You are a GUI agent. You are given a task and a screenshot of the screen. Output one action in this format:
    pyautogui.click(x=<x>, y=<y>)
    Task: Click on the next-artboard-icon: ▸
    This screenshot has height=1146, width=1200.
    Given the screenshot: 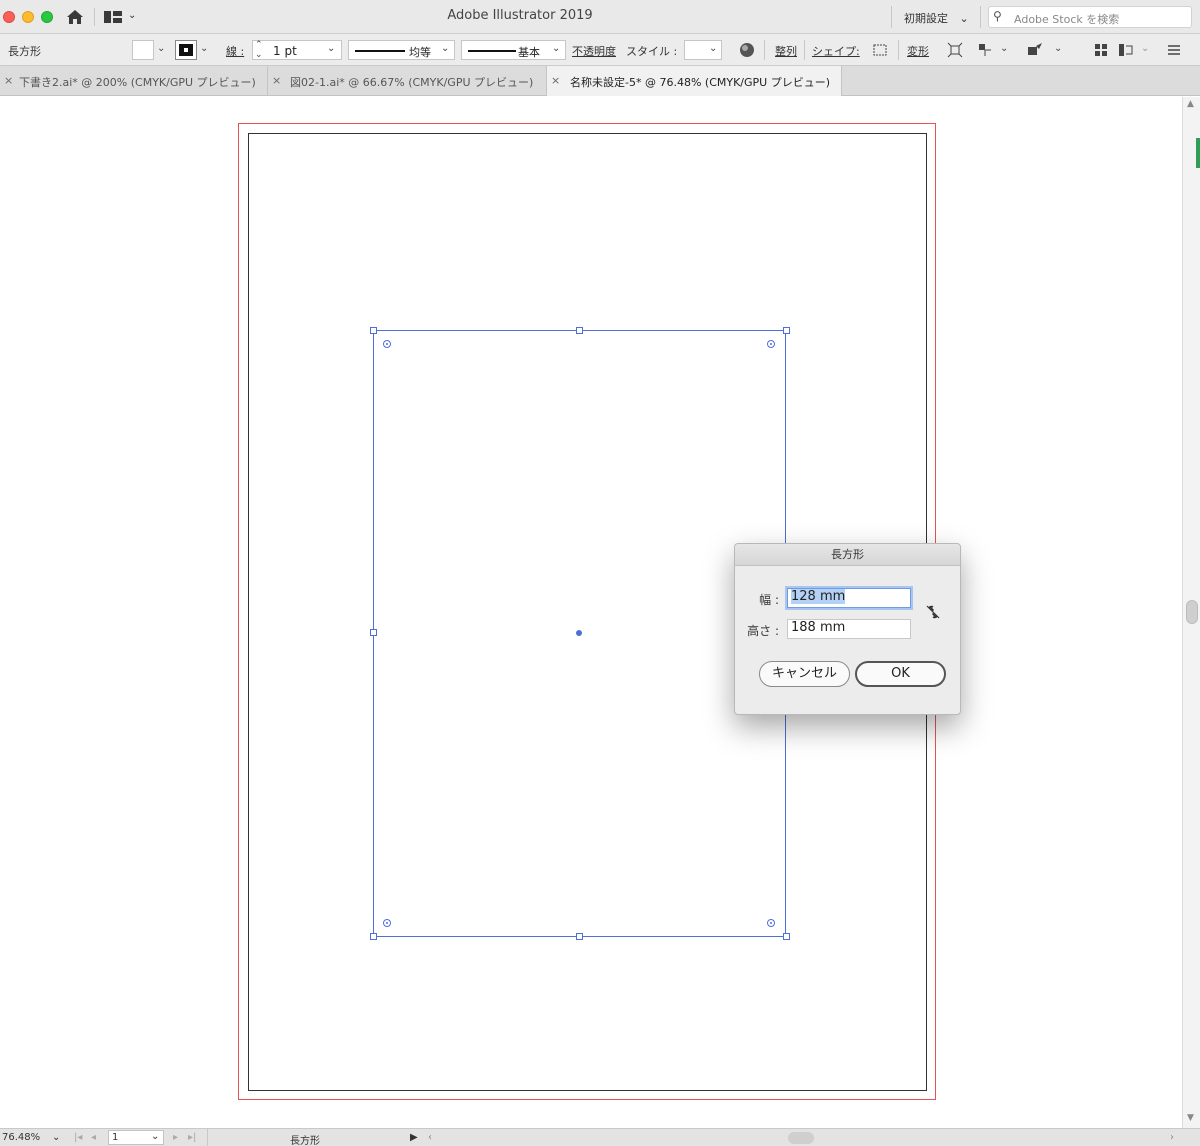 What is the action you would take?
    pyautogui.click(x=175, y=1137)
    